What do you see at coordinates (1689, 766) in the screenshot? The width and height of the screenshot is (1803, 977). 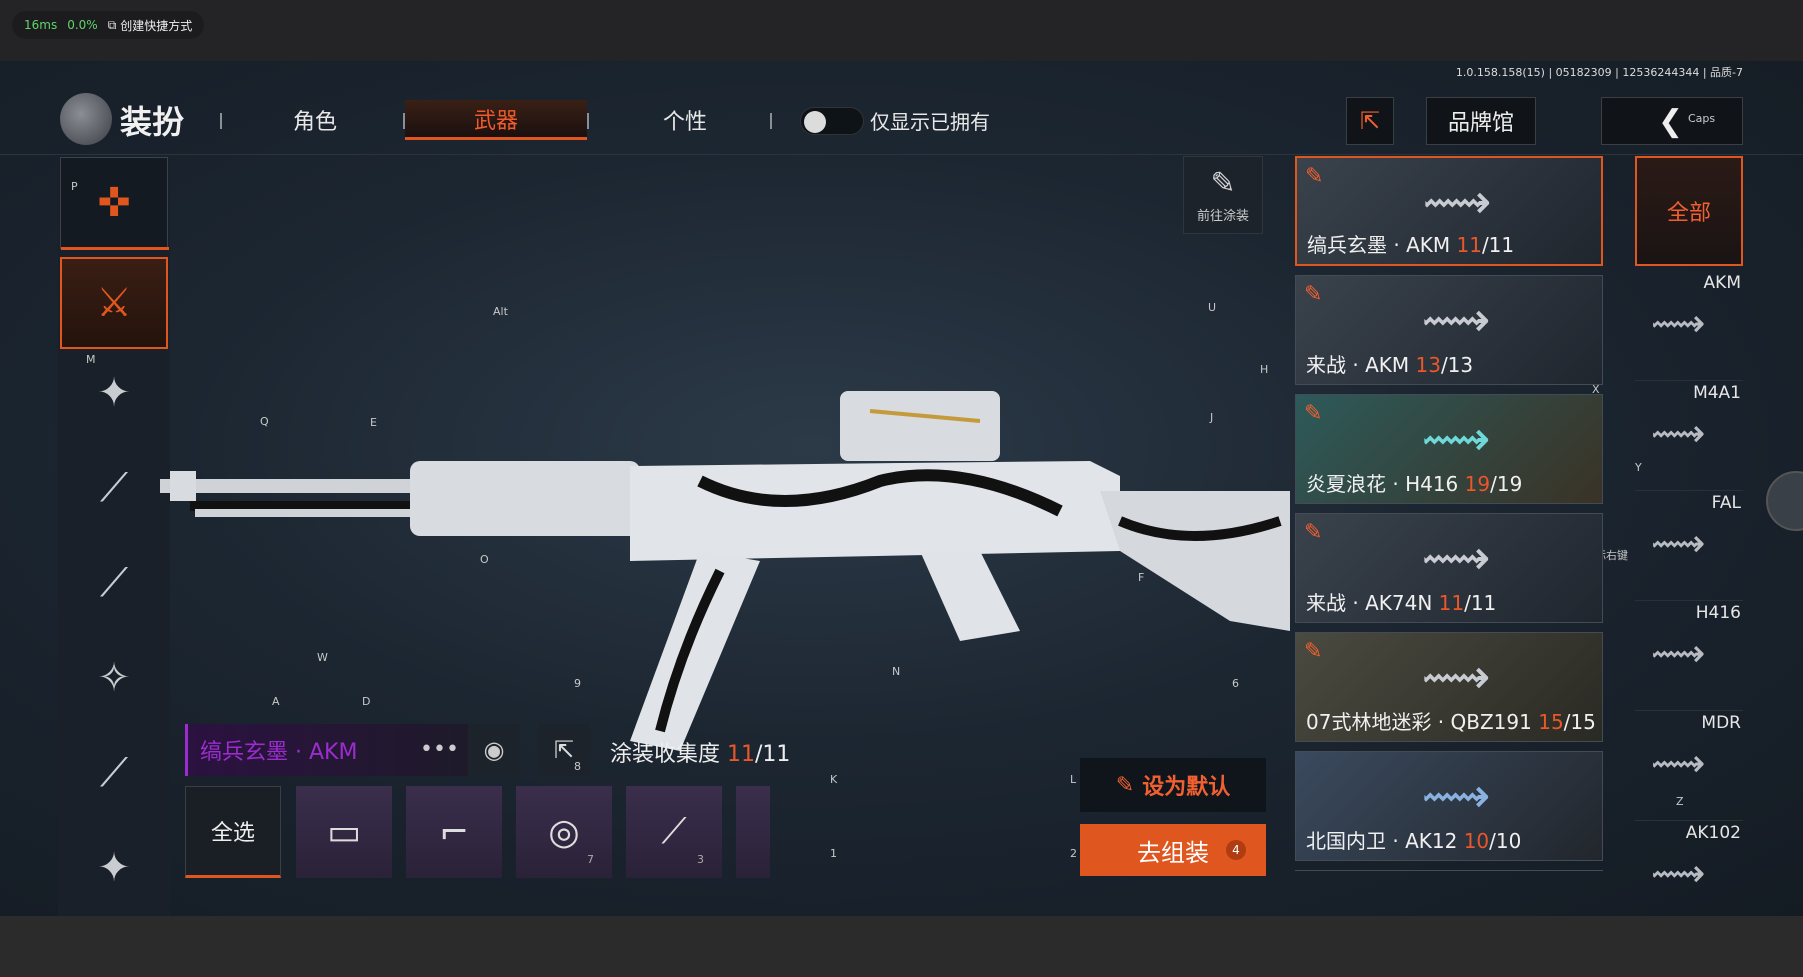 I see `filter-mdr: MDR ⟿` at bounding box center [1689, 766].